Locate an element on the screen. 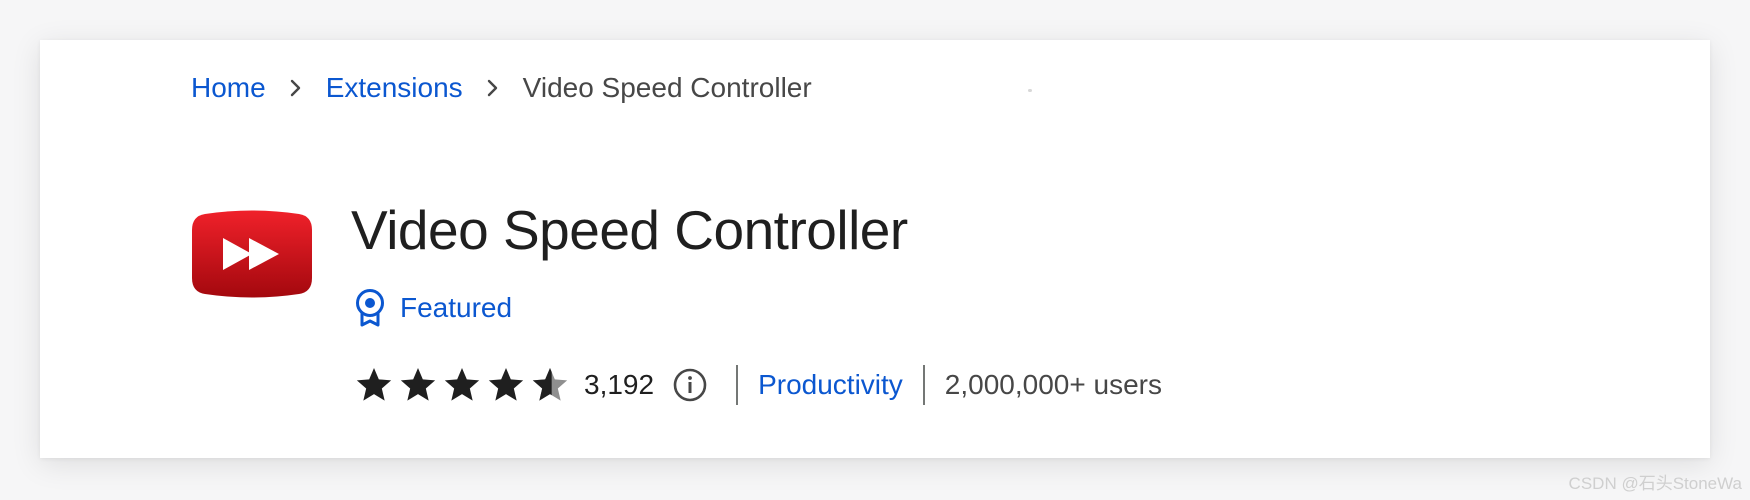  breadcrumb-current: Video Speed Controller is located at coordinates (667, 87).